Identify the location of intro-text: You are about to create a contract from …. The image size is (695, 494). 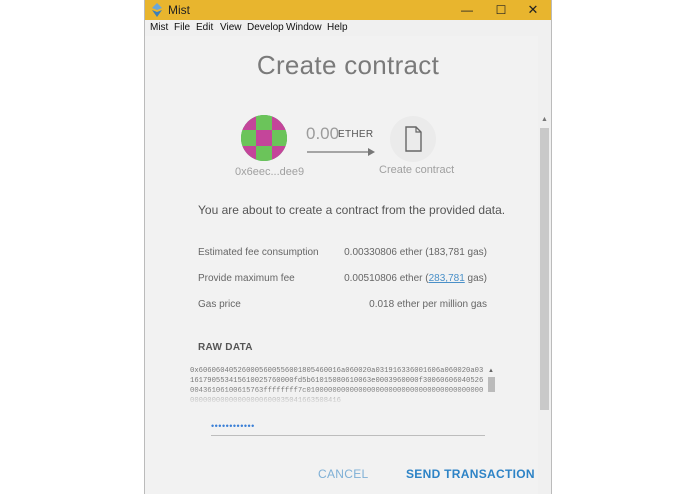
(352, 210).